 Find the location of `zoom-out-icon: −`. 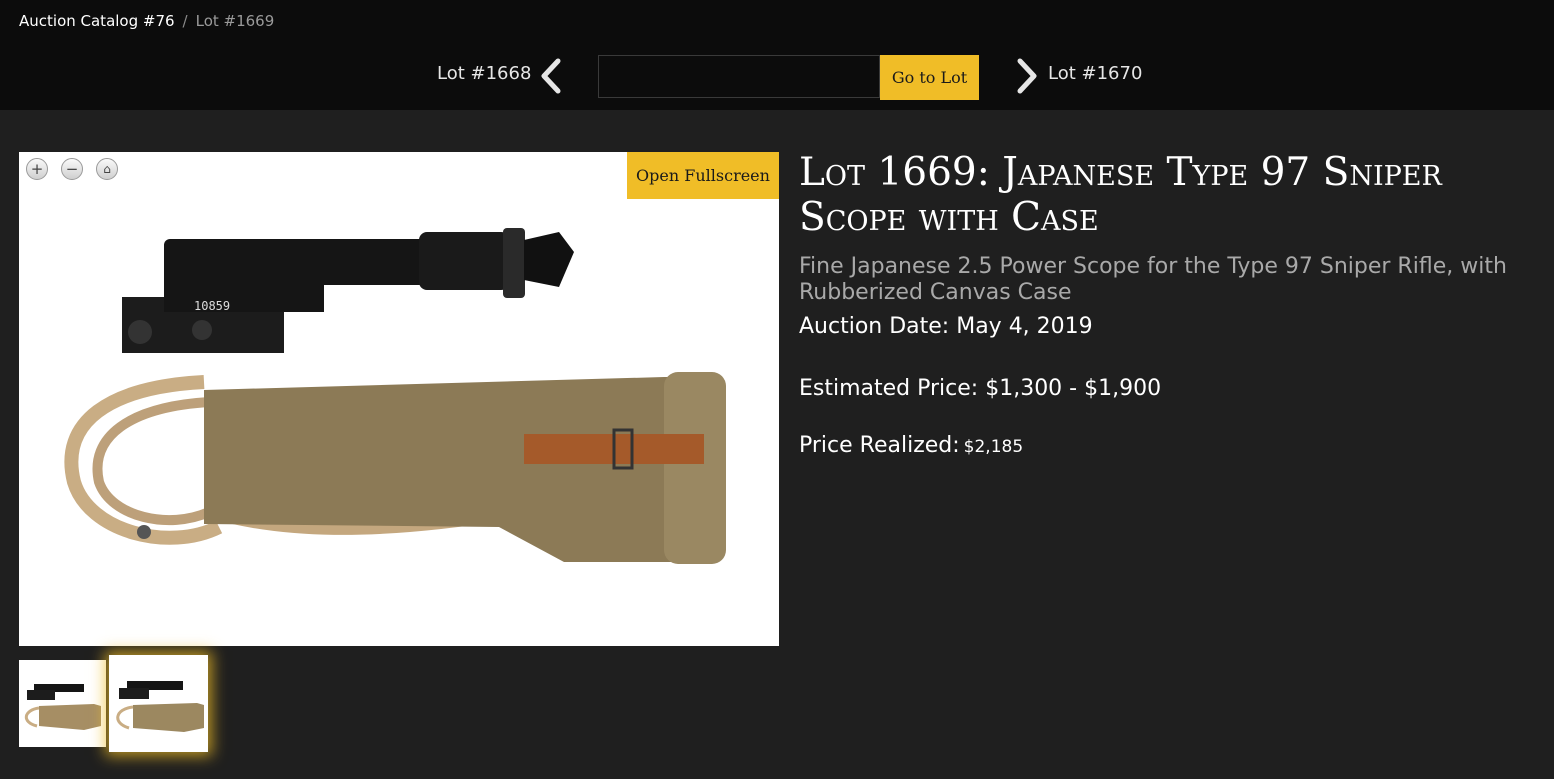

zoom-out-icon: − is located at coordinates (72, 169).